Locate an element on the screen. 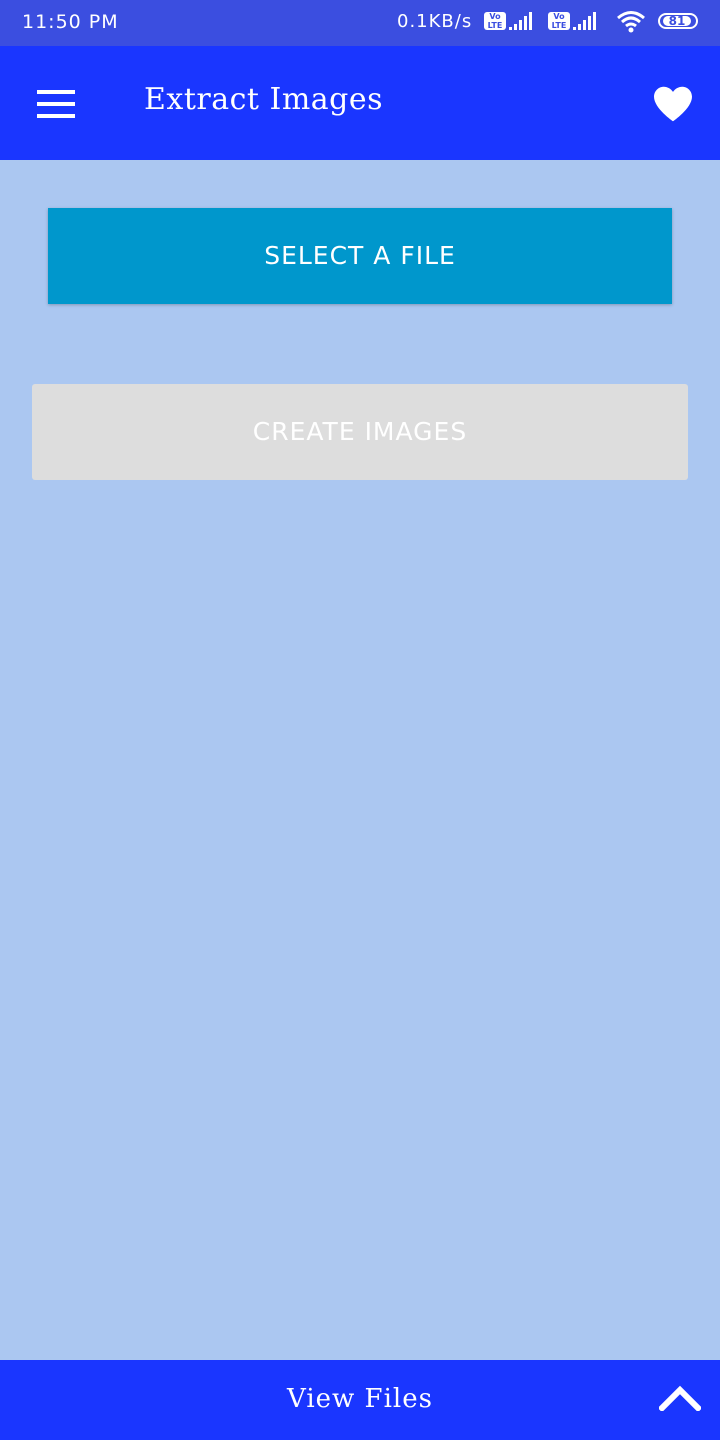 This screenshot has width=720, height=1440. bottom-sheet-bar: View Files is located at coordinates (360, 1400).